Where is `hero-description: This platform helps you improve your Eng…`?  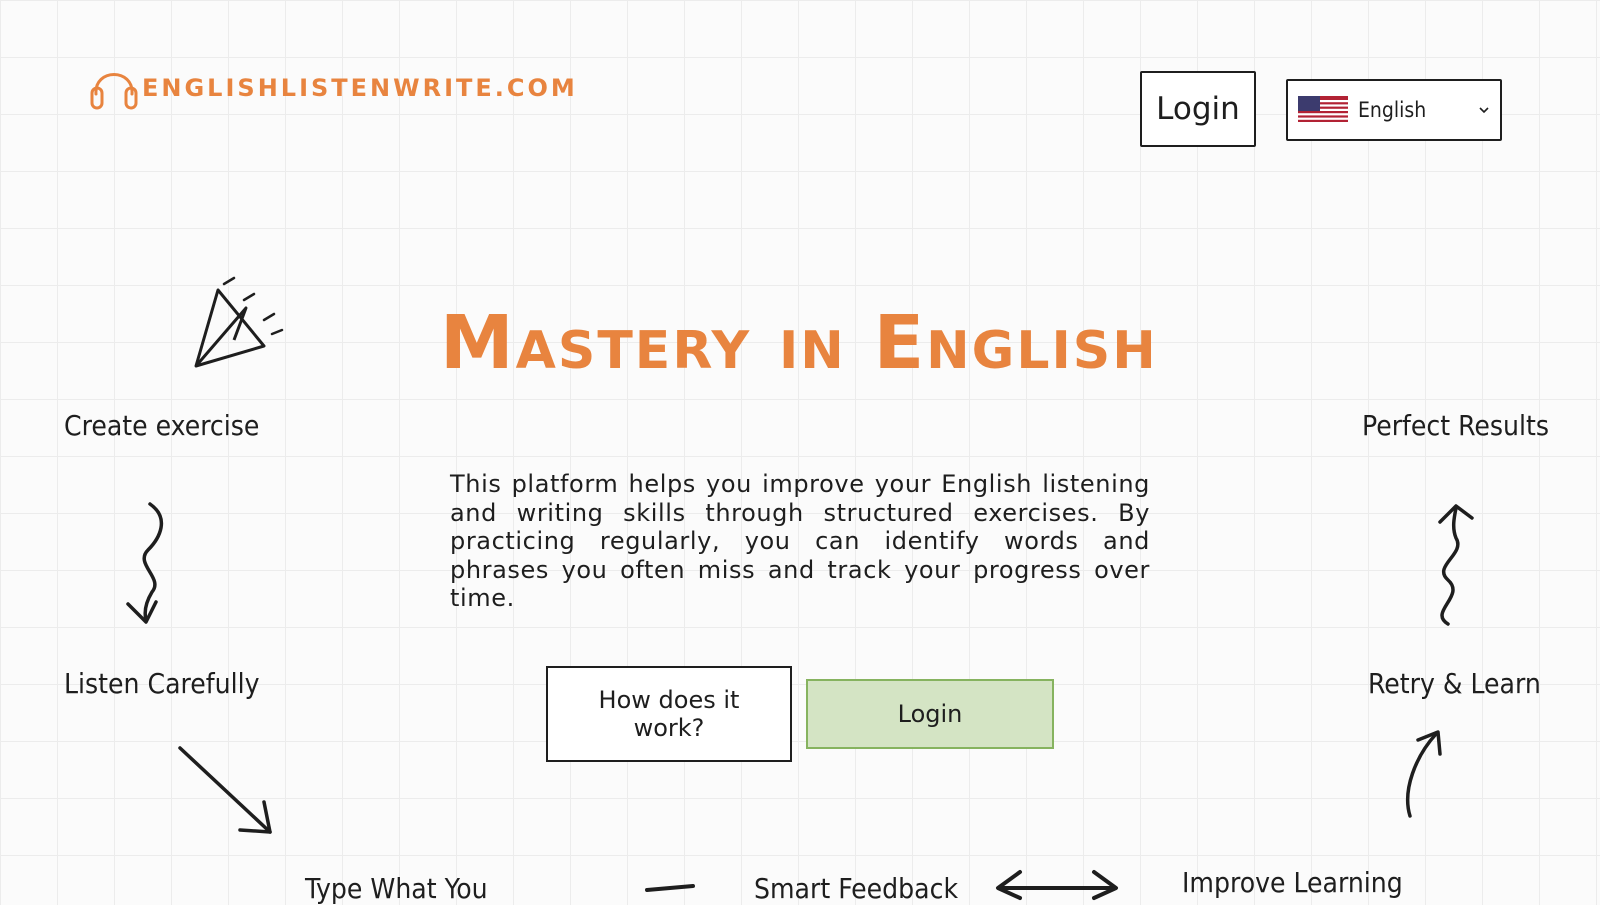 hero-description: This platform helps you improve your Eng… is located at coordinates (800, 541).